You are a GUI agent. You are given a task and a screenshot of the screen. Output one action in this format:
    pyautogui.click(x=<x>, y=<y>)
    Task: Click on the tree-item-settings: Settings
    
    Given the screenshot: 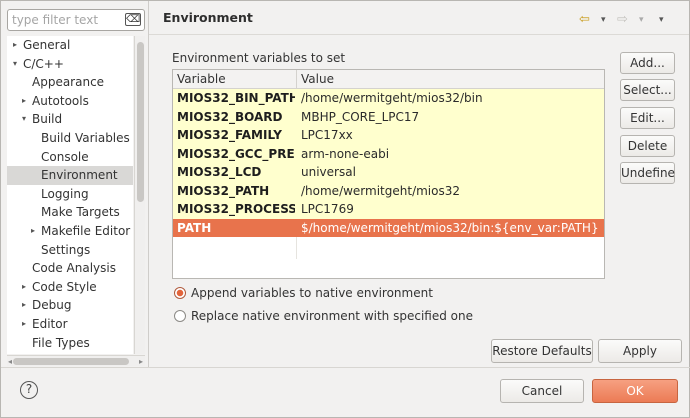 What is the action you would take?
    pyautogui.click(x=70, y=250)
    